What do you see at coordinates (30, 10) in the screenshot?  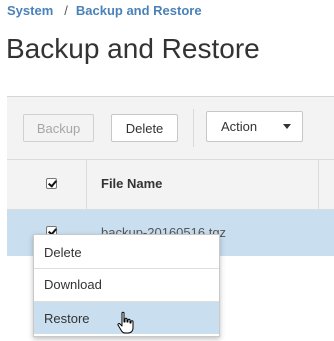 I see `breadcrumb-system-link: System` at bounding box center [30, 10].